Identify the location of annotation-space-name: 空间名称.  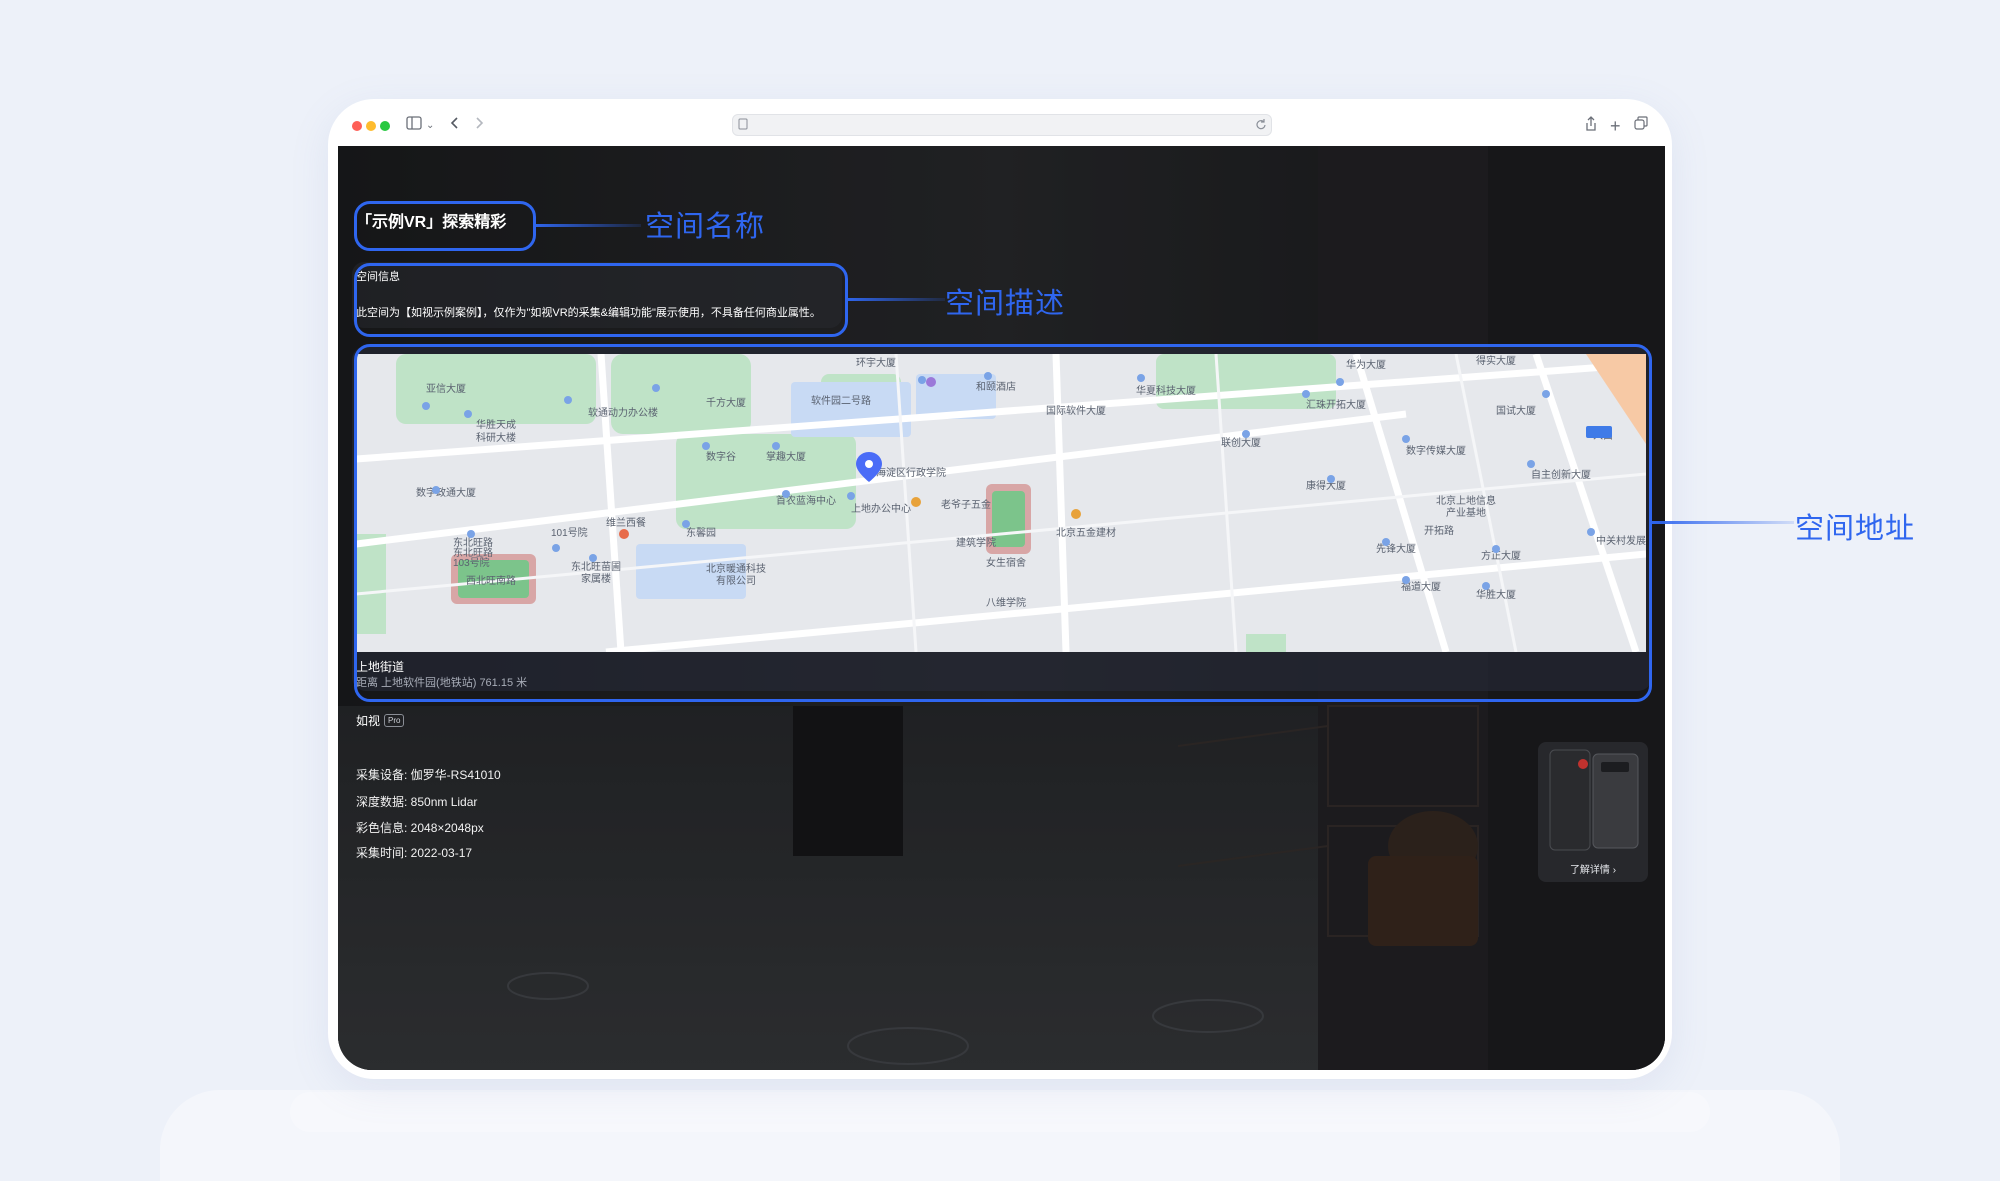
(705, 227).